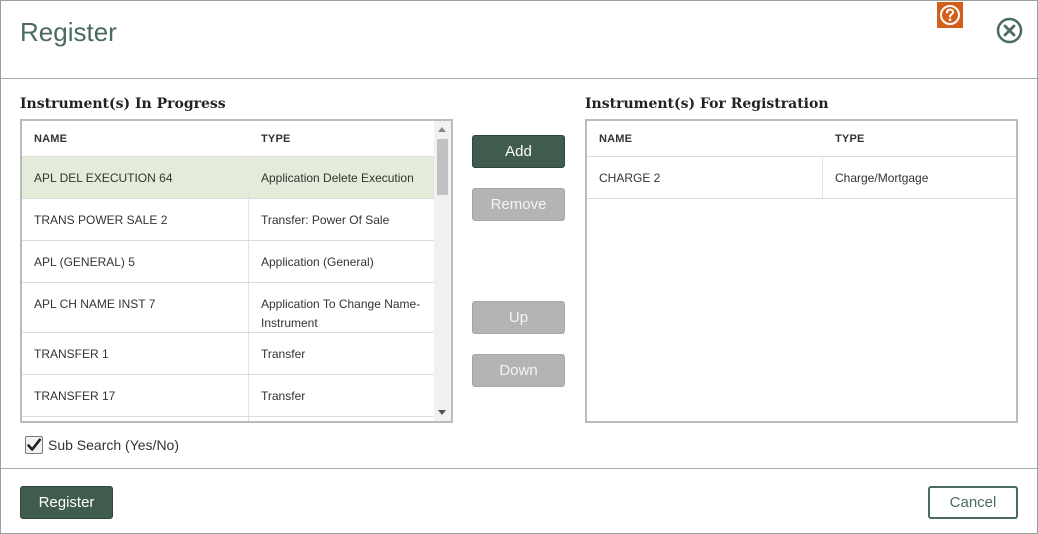 The height and width of the screenshot is (534, 1038). I want to click on row-name: TRANSFER 17, so click(135, 395).